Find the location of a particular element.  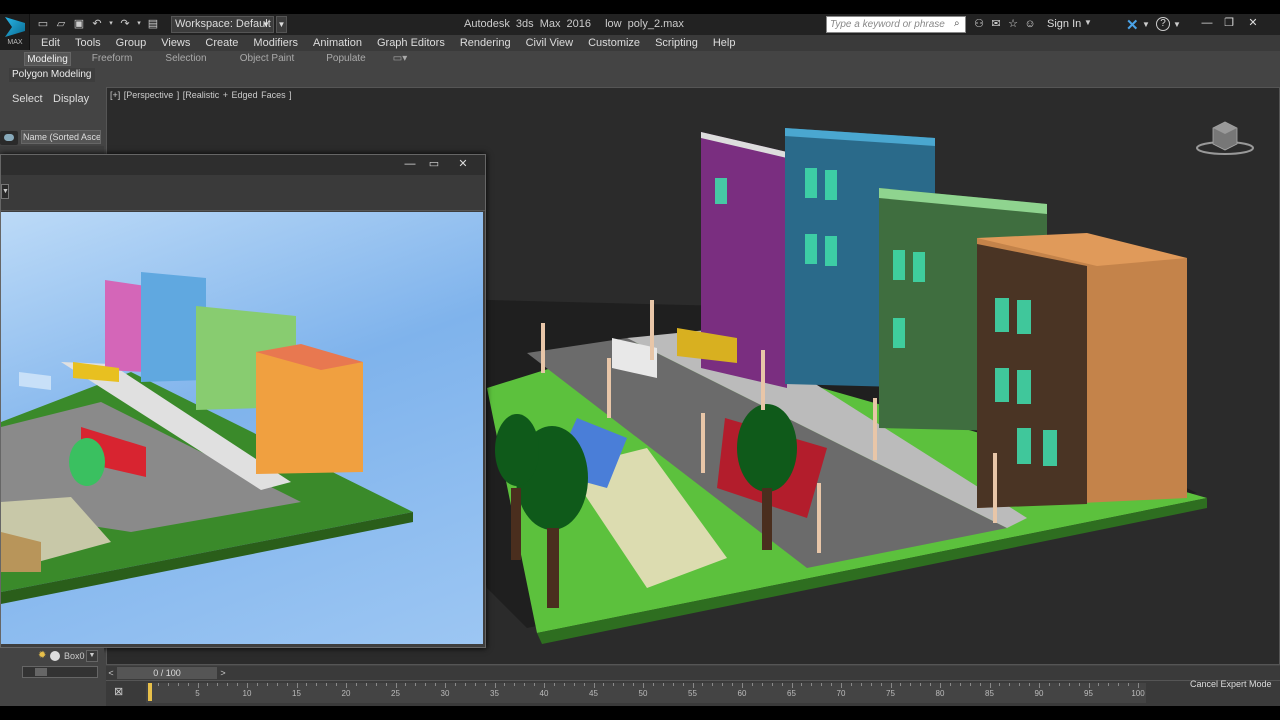

exchange-apps-icon: ✕ is located at coordinates (1132, 25).